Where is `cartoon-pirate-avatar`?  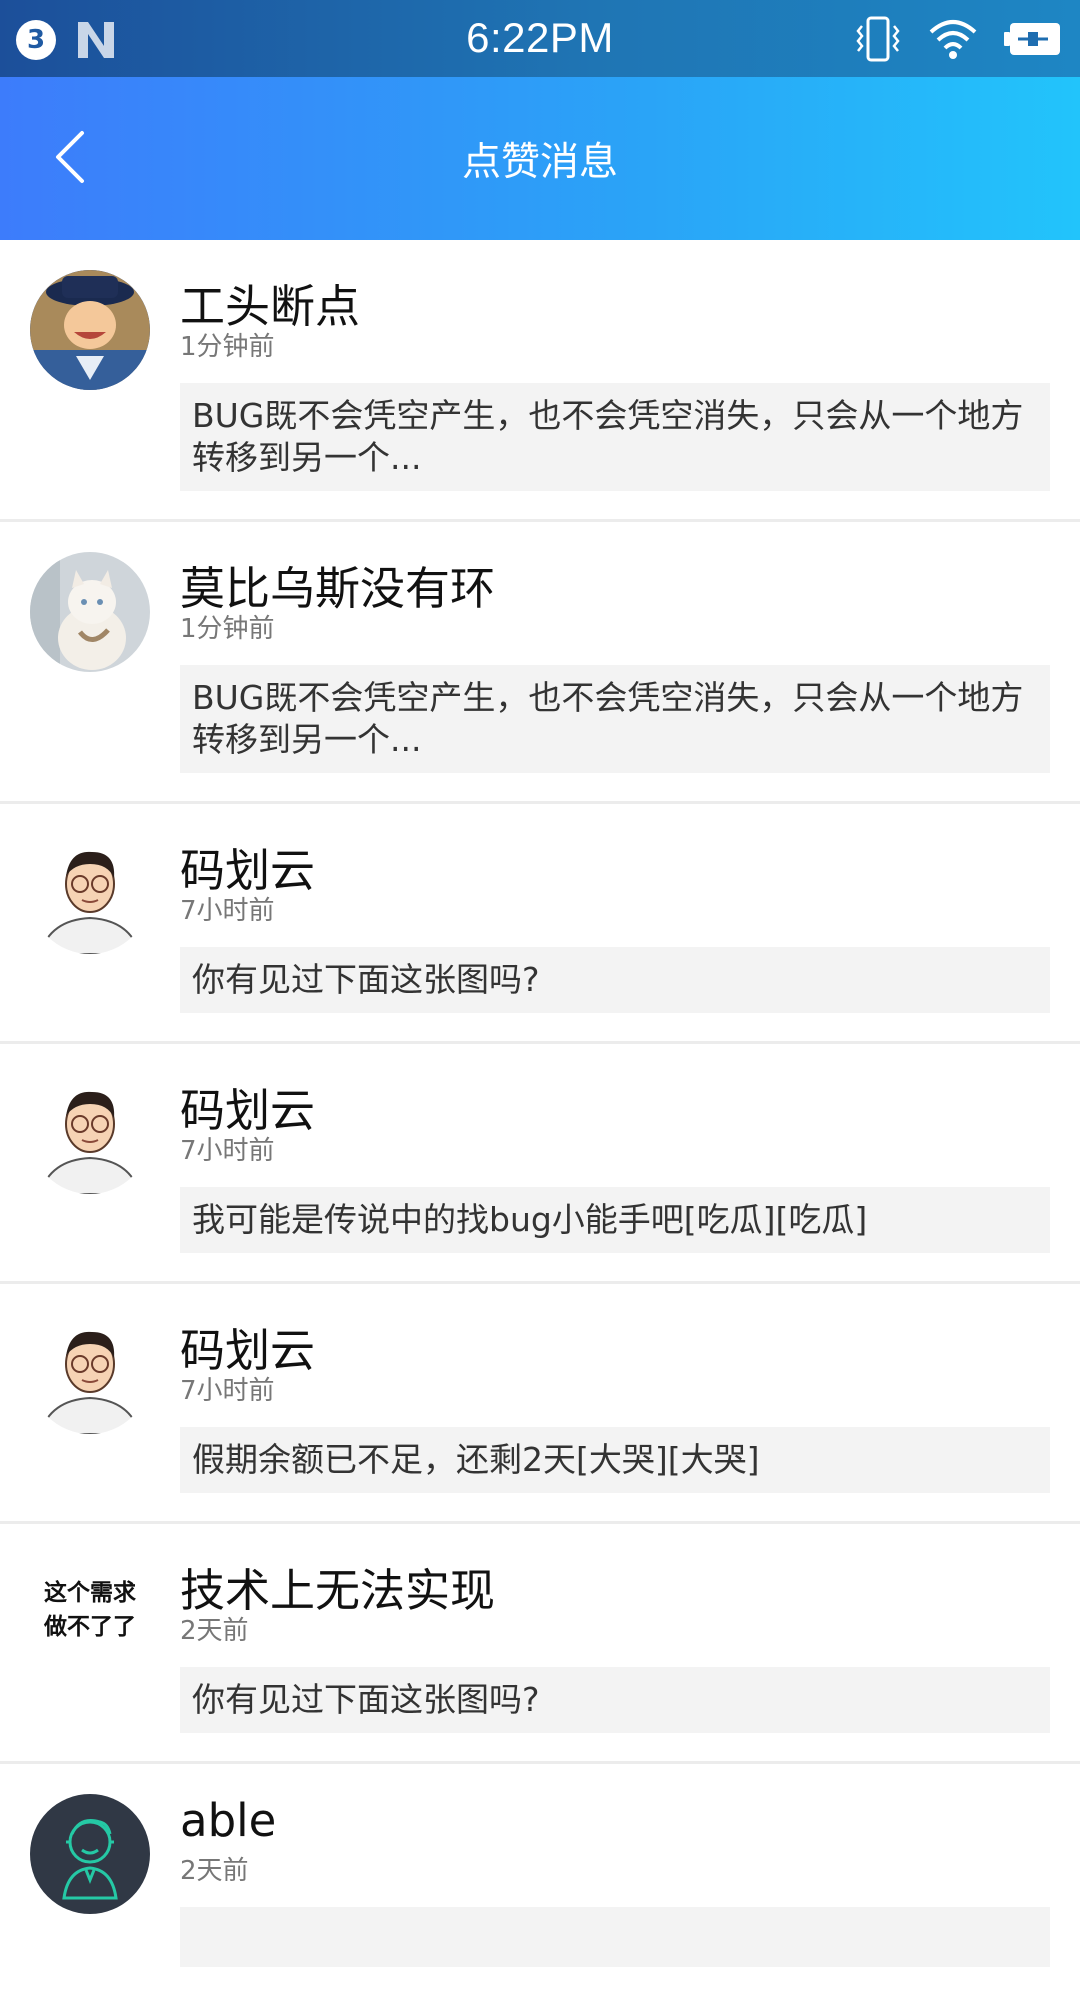
cartoon-pirate-avatar is located at coordinates (90, 330).